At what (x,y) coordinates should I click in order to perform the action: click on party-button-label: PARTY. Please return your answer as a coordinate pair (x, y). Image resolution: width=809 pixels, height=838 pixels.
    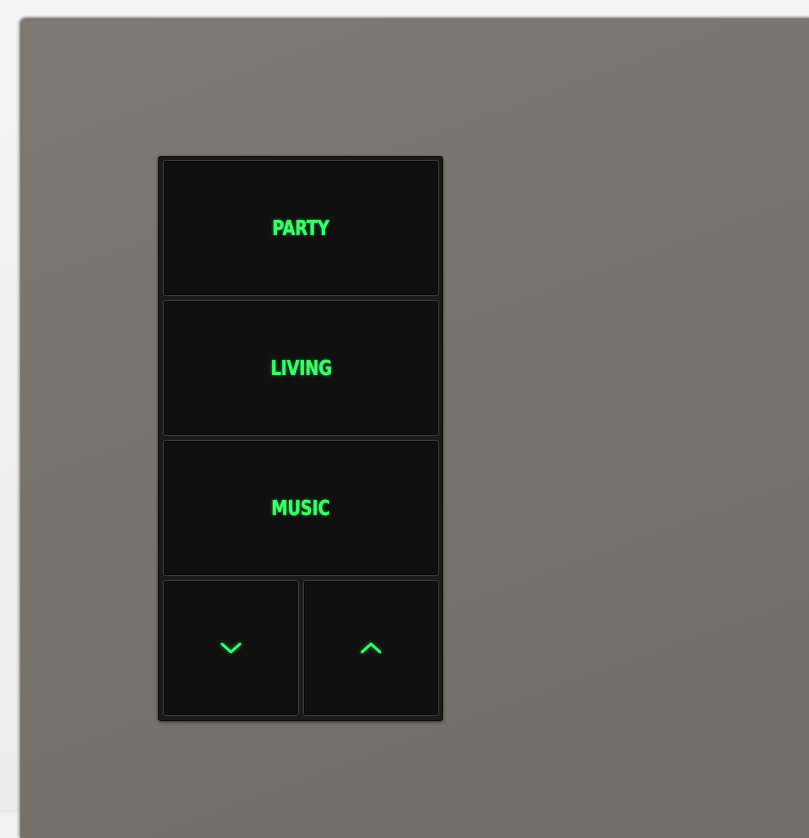
    Looking at the image, I should click on (301, 228).